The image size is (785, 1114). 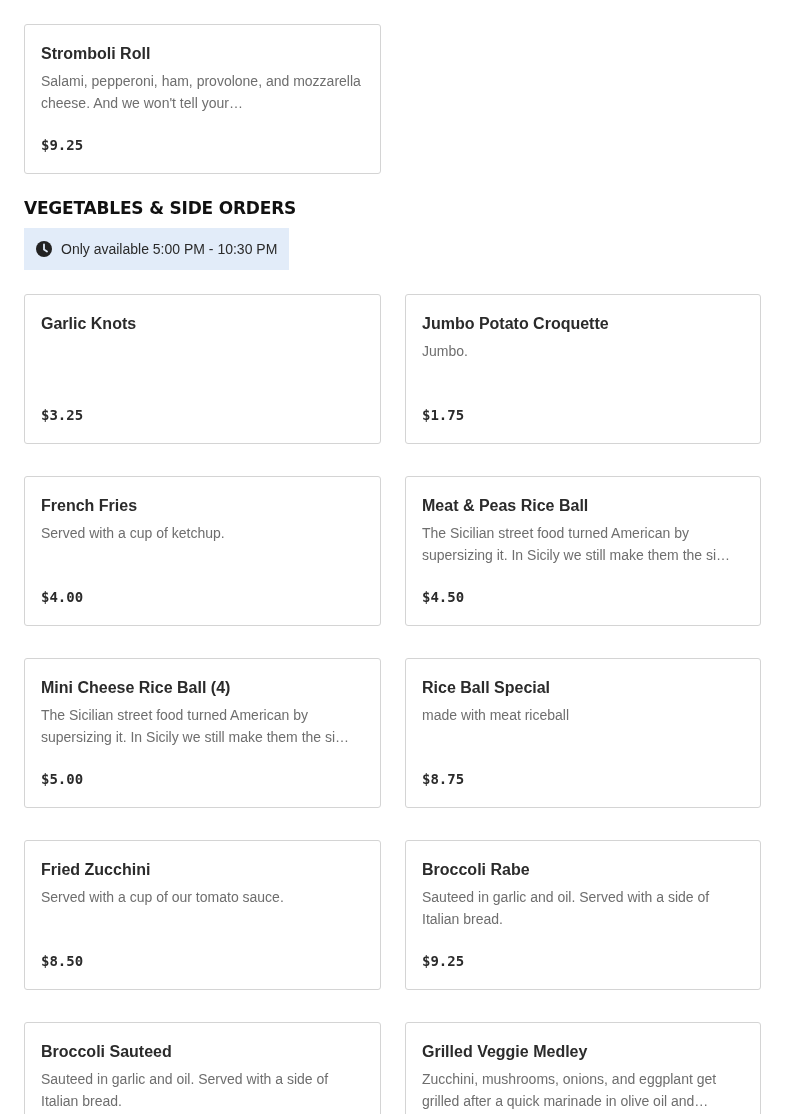 I want to click on section-heading: VEGETABLES & SIDE ORDERS, so click(x=161, y=208).